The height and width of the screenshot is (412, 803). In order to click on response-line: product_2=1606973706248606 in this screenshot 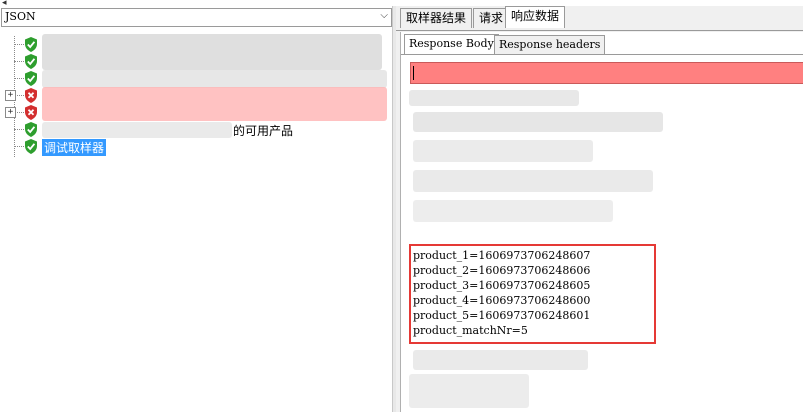, I will do `click(502, 270)`.